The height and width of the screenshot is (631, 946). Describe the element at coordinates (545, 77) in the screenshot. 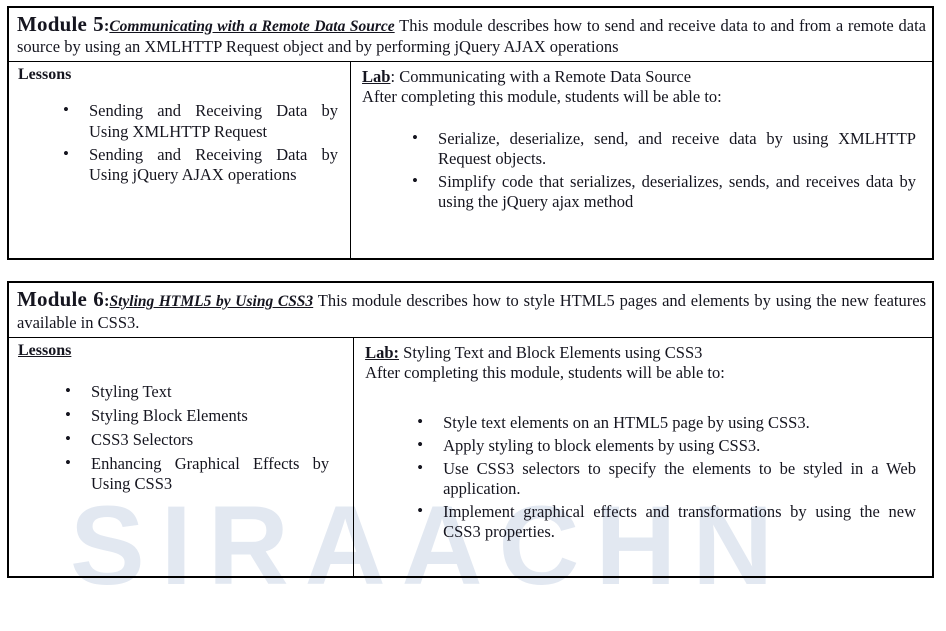

I see `module-5-lab-title: Communicating with a Remote Data Source` at that location.